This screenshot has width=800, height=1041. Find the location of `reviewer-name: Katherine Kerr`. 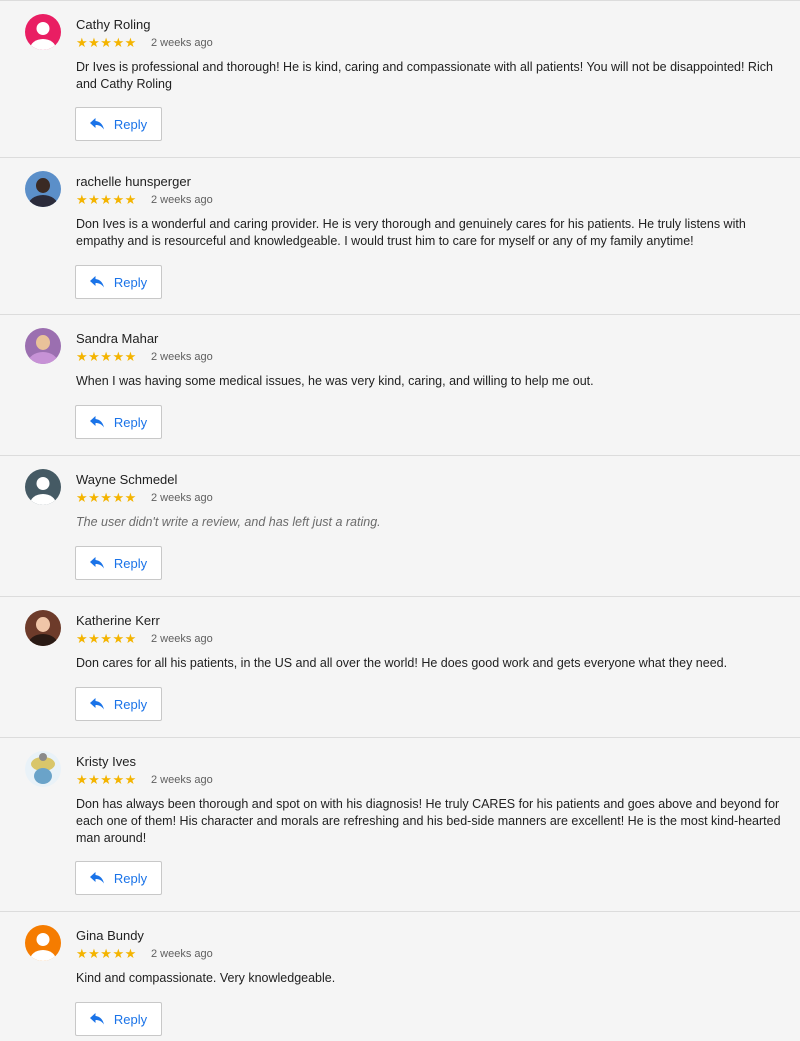

reviewer-name: Katherine Kerr is located at coordinates (118, 620).